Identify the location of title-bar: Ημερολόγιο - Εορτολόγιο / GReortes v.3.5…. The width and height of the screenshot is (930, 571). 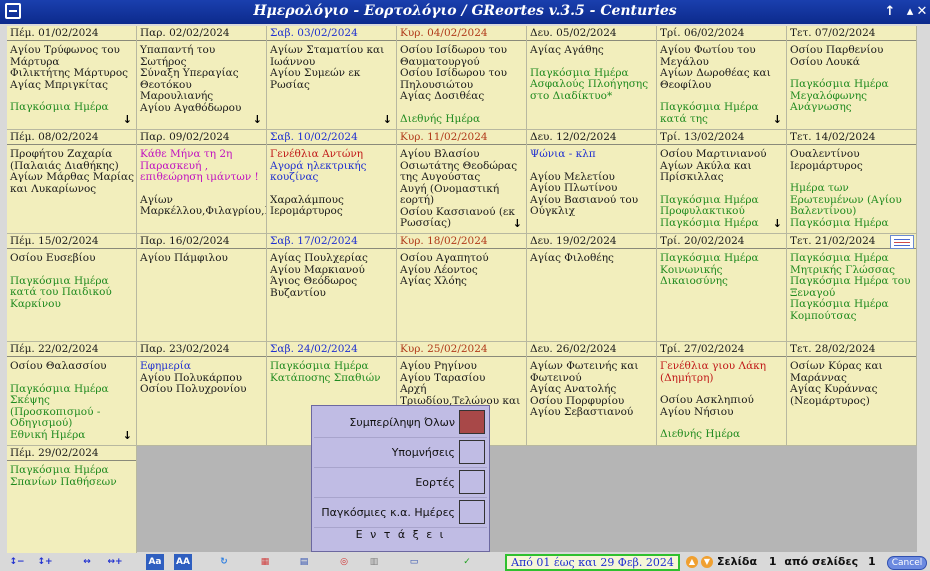
(465, 12).